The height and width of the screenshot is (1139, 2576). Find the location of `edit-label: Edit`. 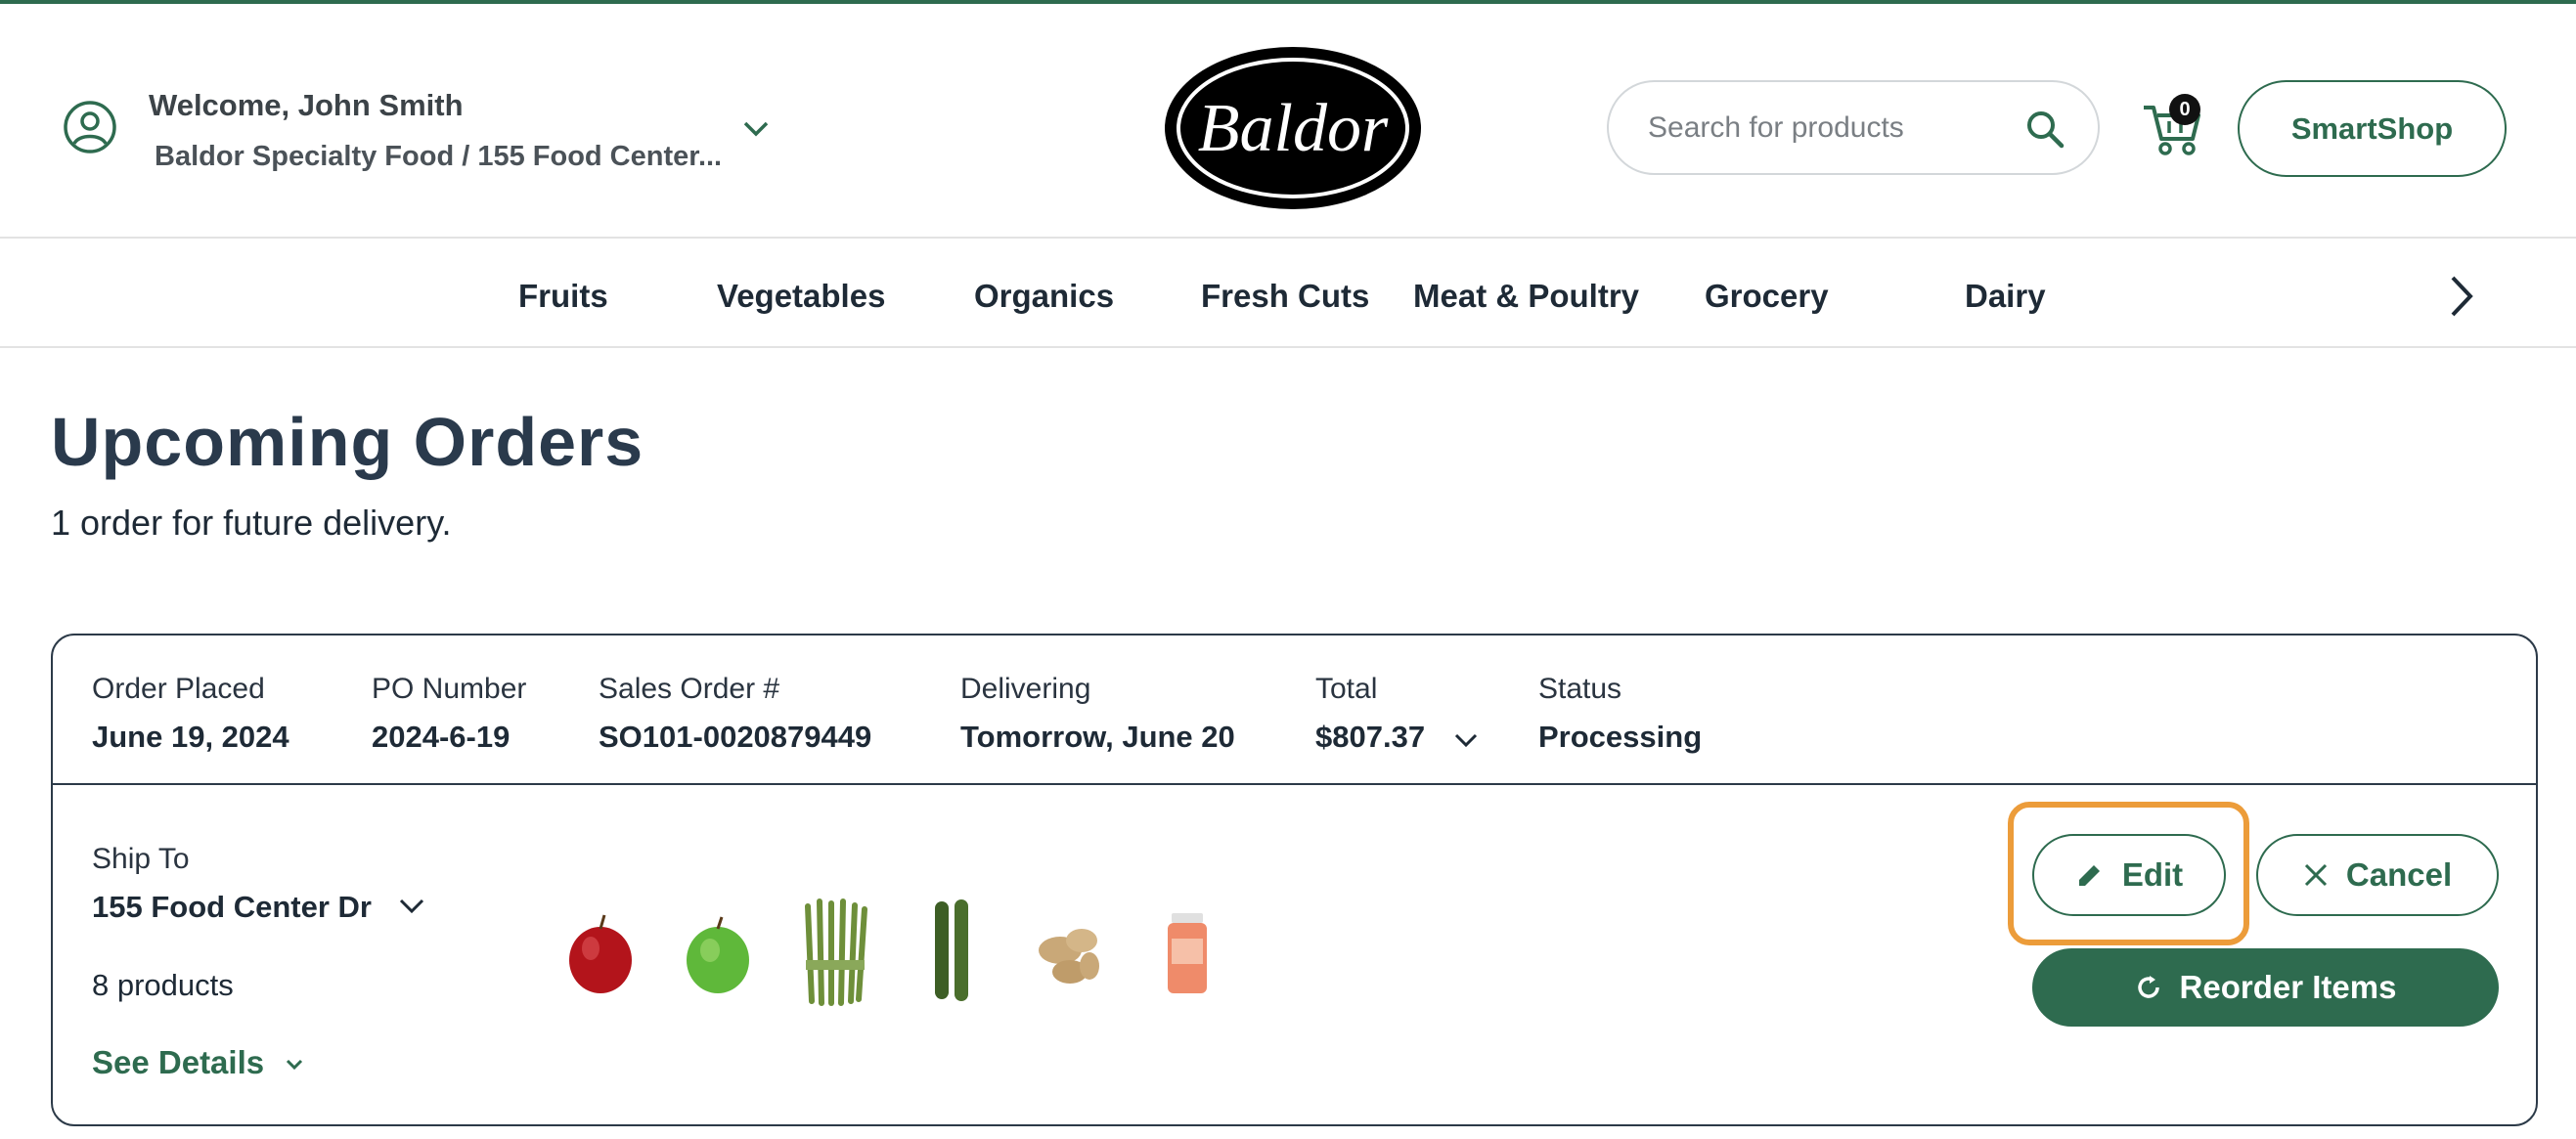

edit-label: Edit is located at coordinates (2152, 874).